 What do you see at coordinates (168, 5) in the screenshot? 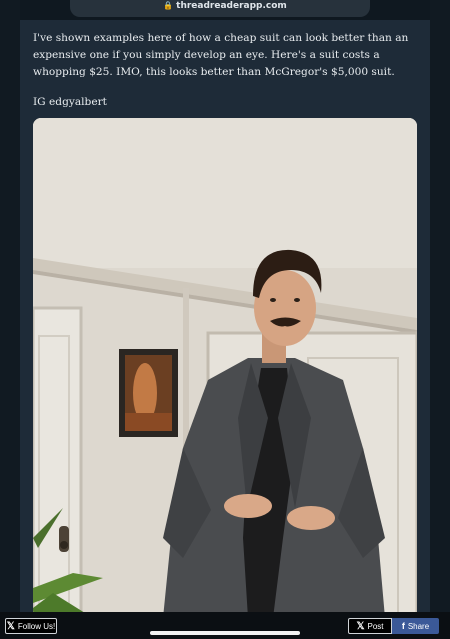
I see `lock-icon: 🔒` at bounding box center [168, 5].